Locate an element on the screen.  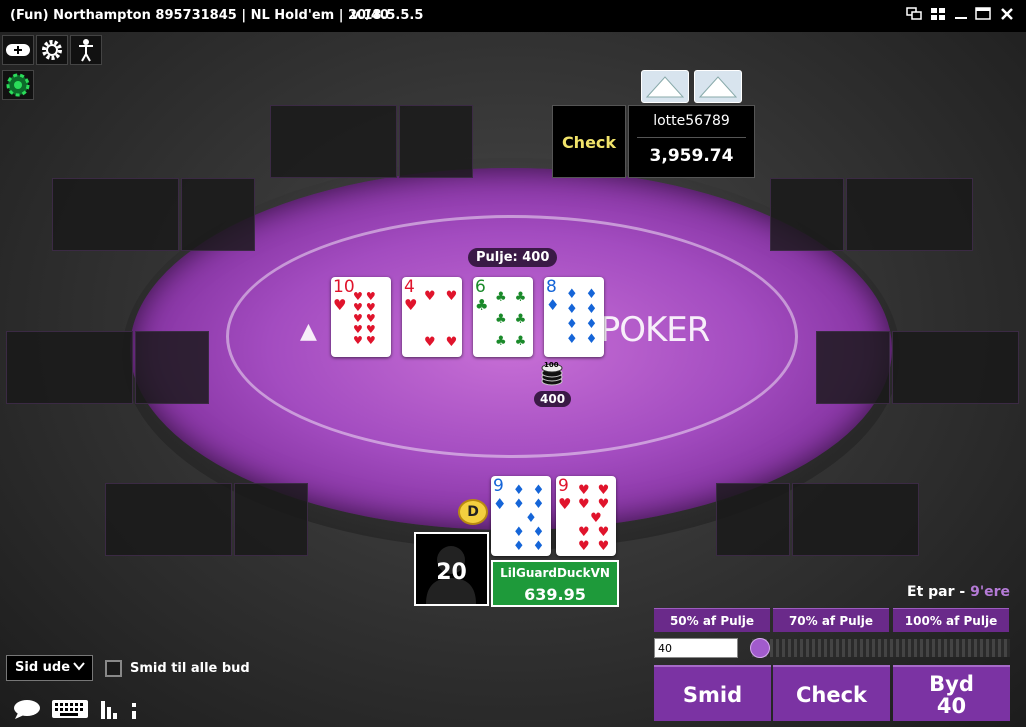
chip-stack-icon: 100 is located at coordinates (552, 373).